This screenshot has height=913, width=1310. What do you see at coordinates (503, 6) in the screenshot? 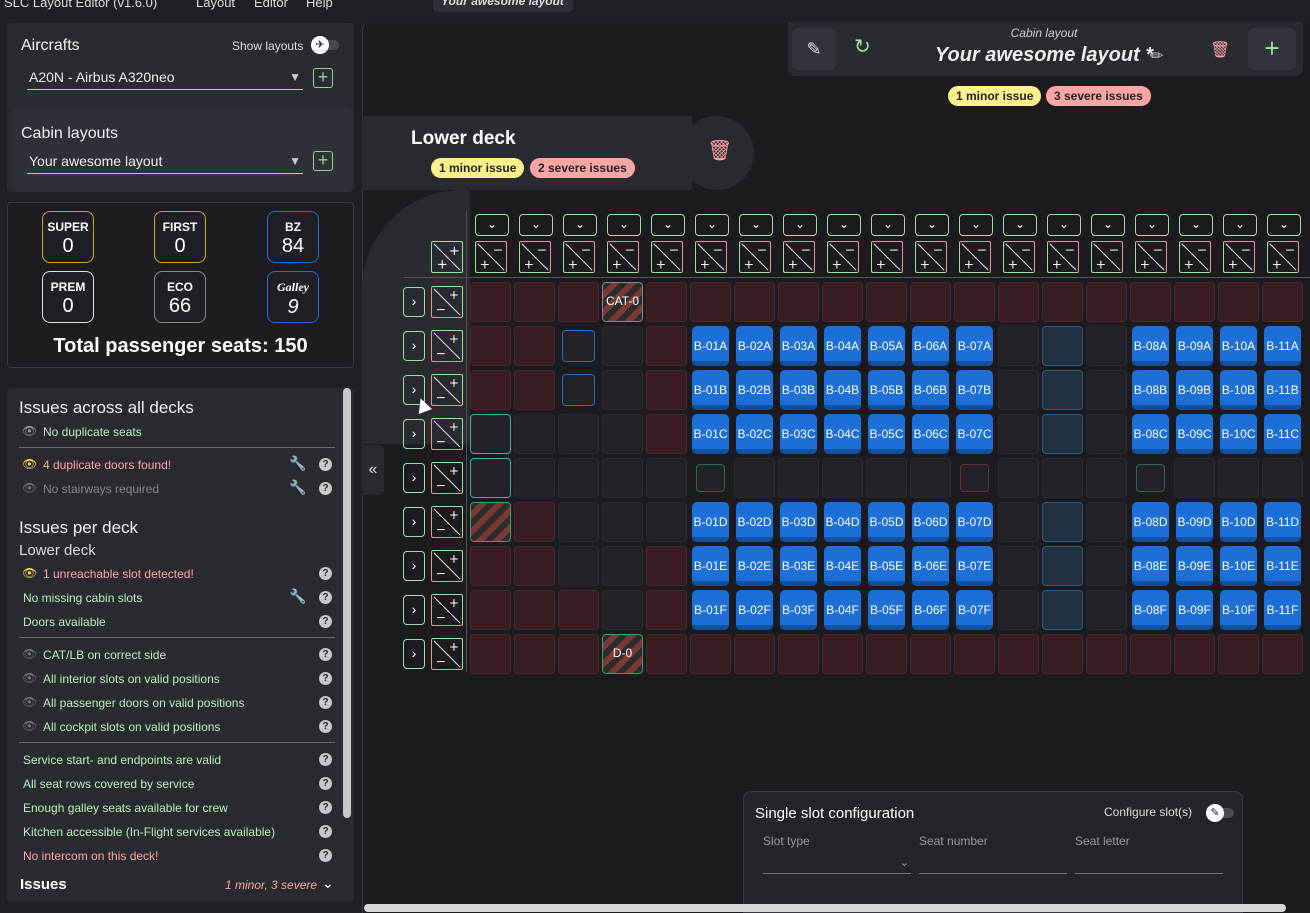
I see `active-layout-tab: Your awesome layout` at bounding box center [503, 6].